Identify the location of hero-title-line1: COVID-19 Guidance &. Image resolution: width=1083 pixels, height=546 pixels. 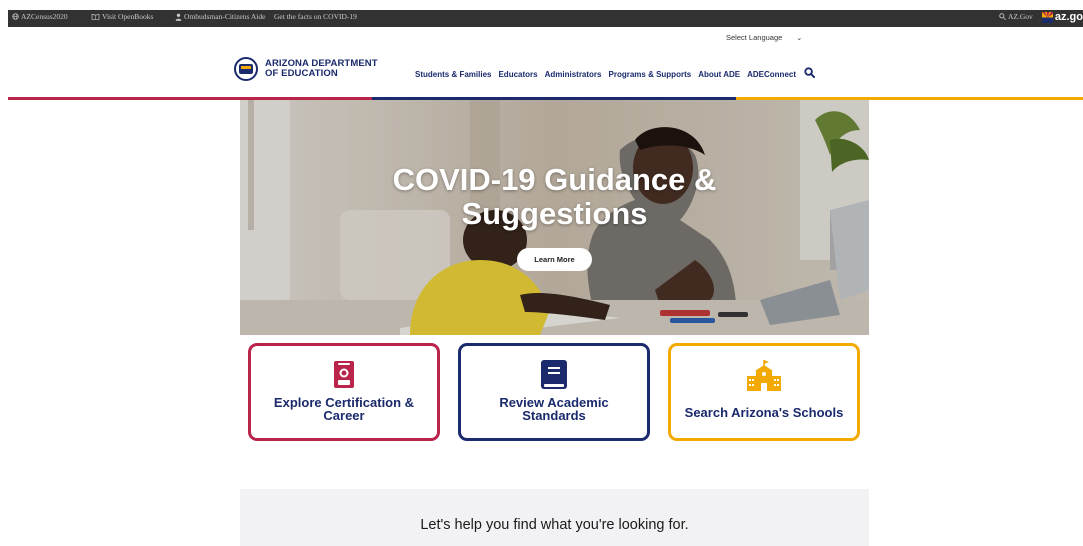
(554, 179).